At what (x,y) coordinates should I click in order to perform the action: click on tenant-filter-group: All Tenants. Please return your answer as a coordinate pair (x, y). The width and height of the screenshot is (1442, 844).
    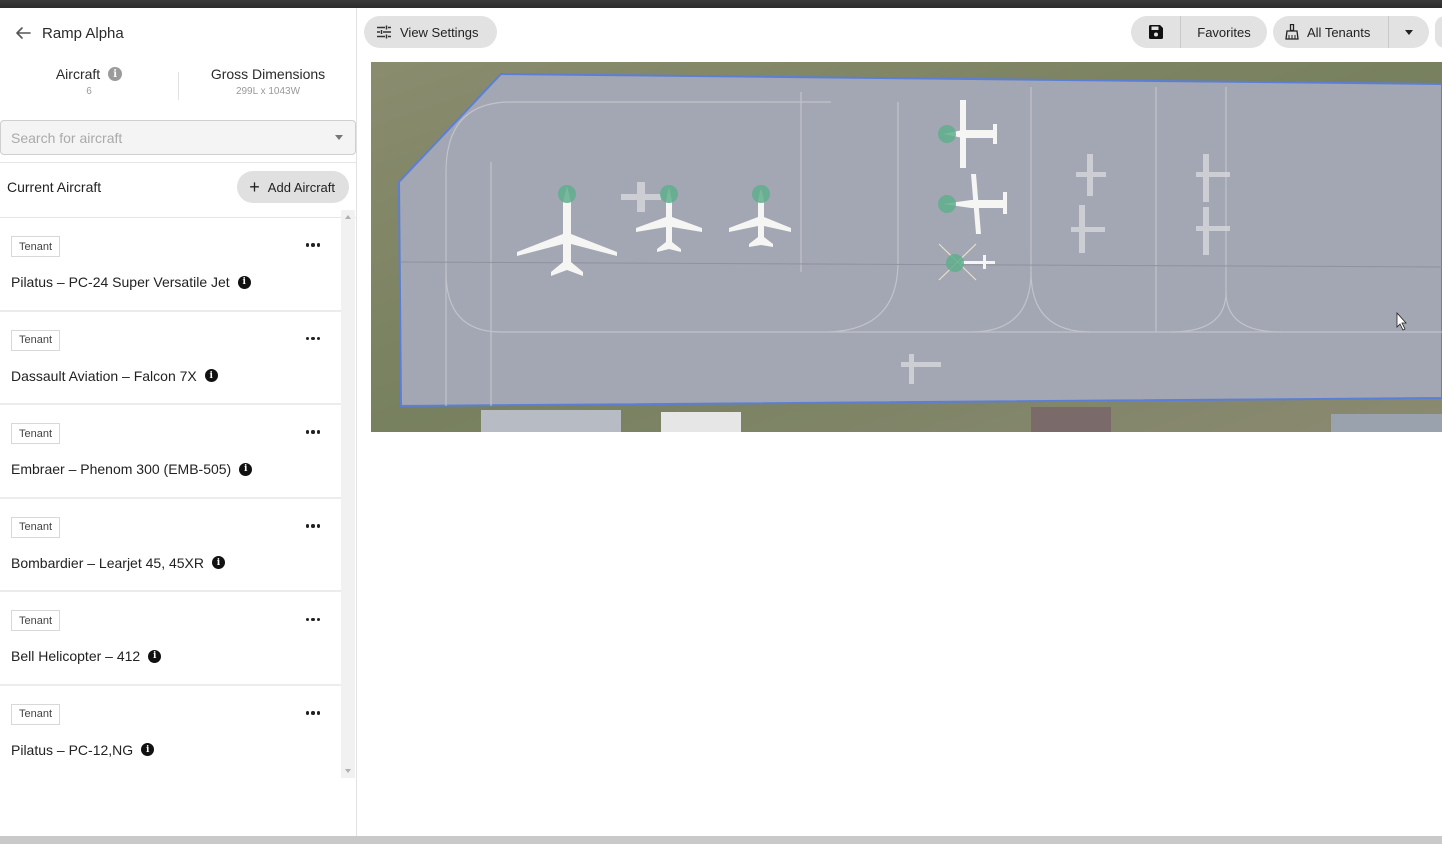
    Looking at the image, I should click on (1351, 32).